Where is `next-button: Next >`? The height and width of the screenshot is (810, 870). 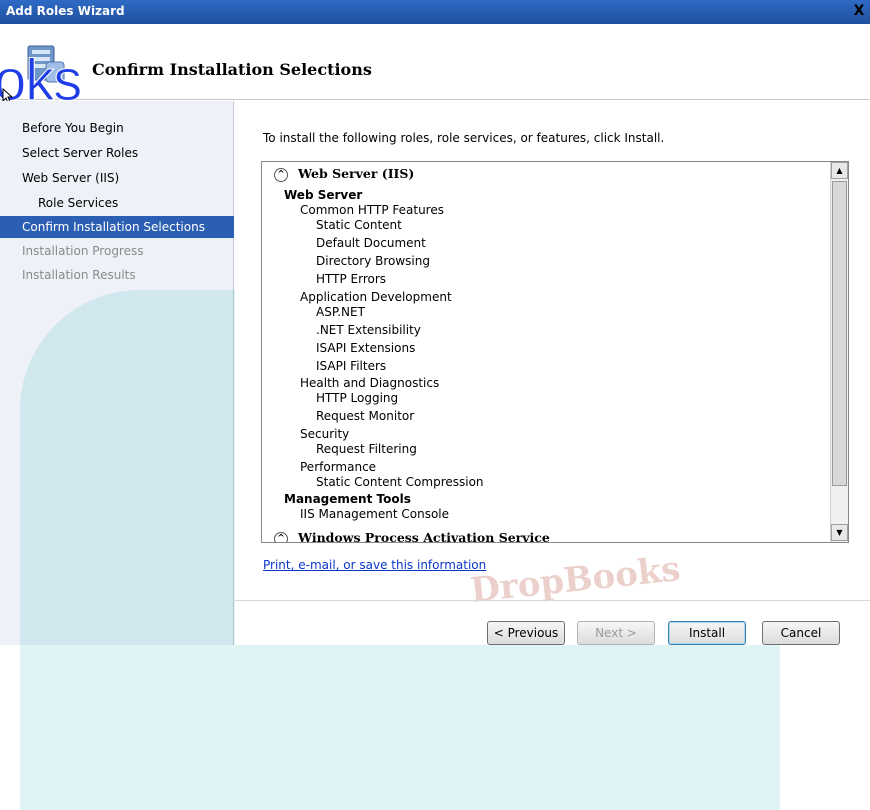
next-button: Next > is located at coordinates (616, 633).